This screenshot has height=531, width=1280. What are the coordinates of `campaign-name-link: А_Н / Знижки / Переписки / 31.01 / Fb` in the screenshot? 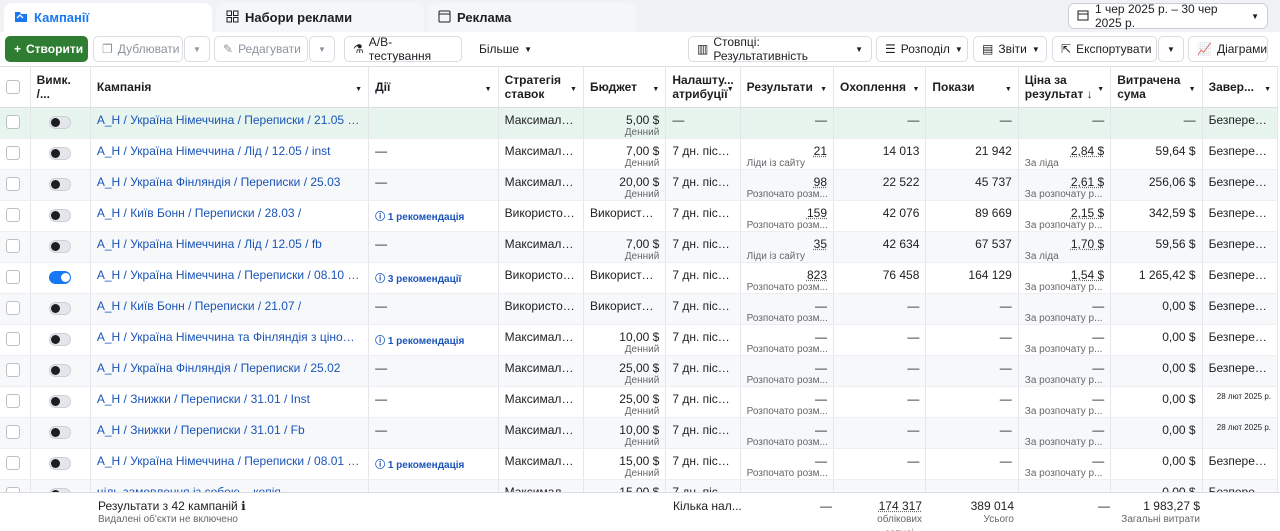 It's located at (230, 433).